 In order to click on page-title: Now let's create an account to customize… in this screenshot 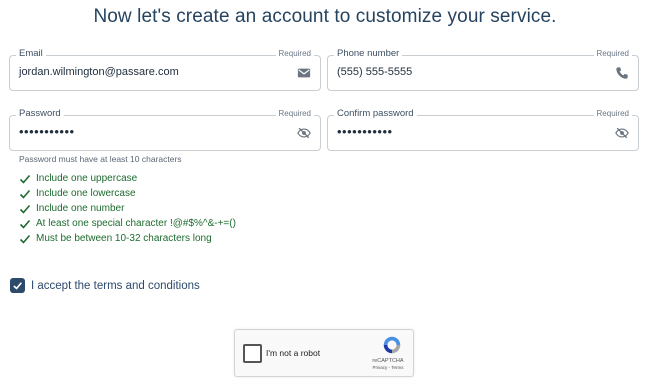, I will do `click(325, 16)`.